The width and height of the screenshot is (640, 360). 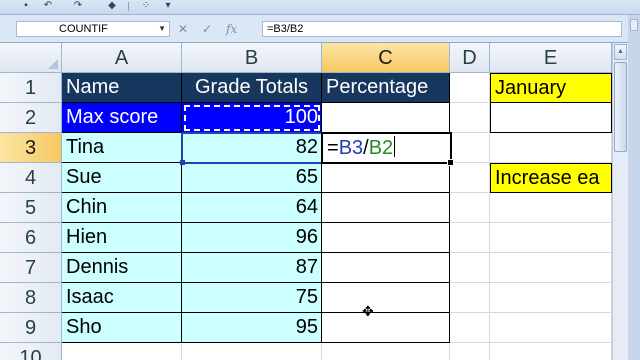 What do you see at coordinates (31, 88) in the screenshot?
I see `row-header-1: 1` at bounding box center [31, 88].